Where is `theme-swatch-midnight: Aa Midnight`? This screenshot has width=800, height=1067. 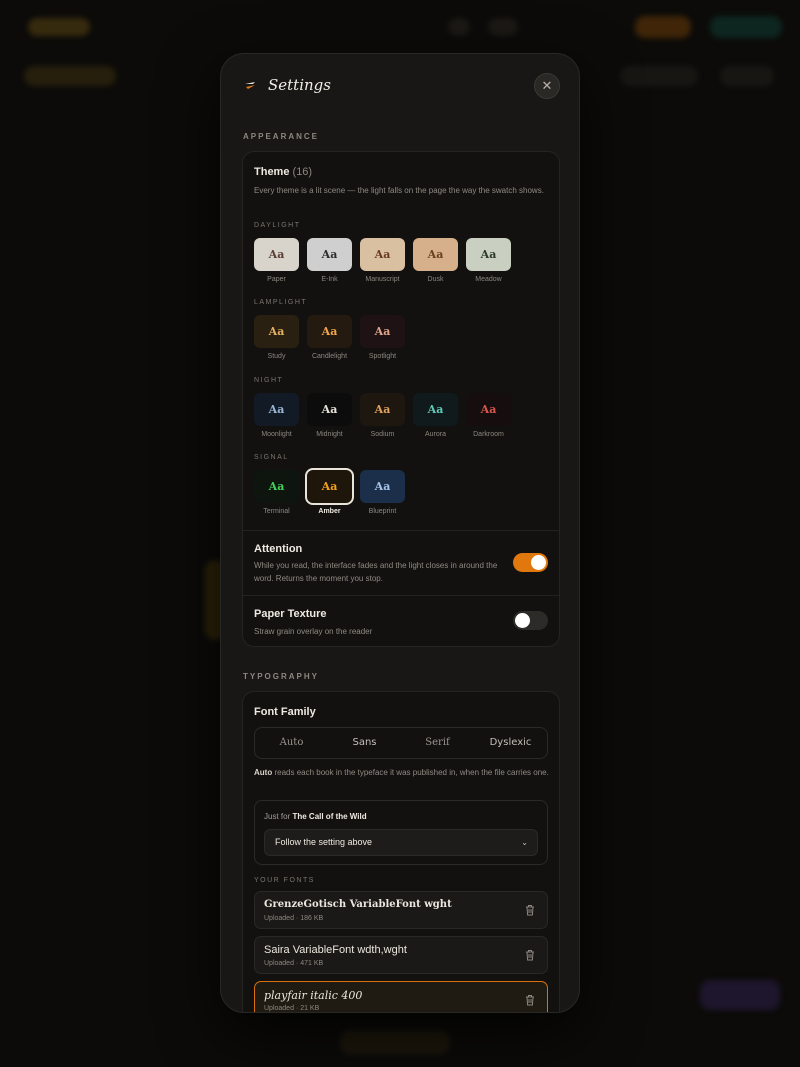
theme-swatch-midnight: Aa Midnight is located at coordinates (329, 415).